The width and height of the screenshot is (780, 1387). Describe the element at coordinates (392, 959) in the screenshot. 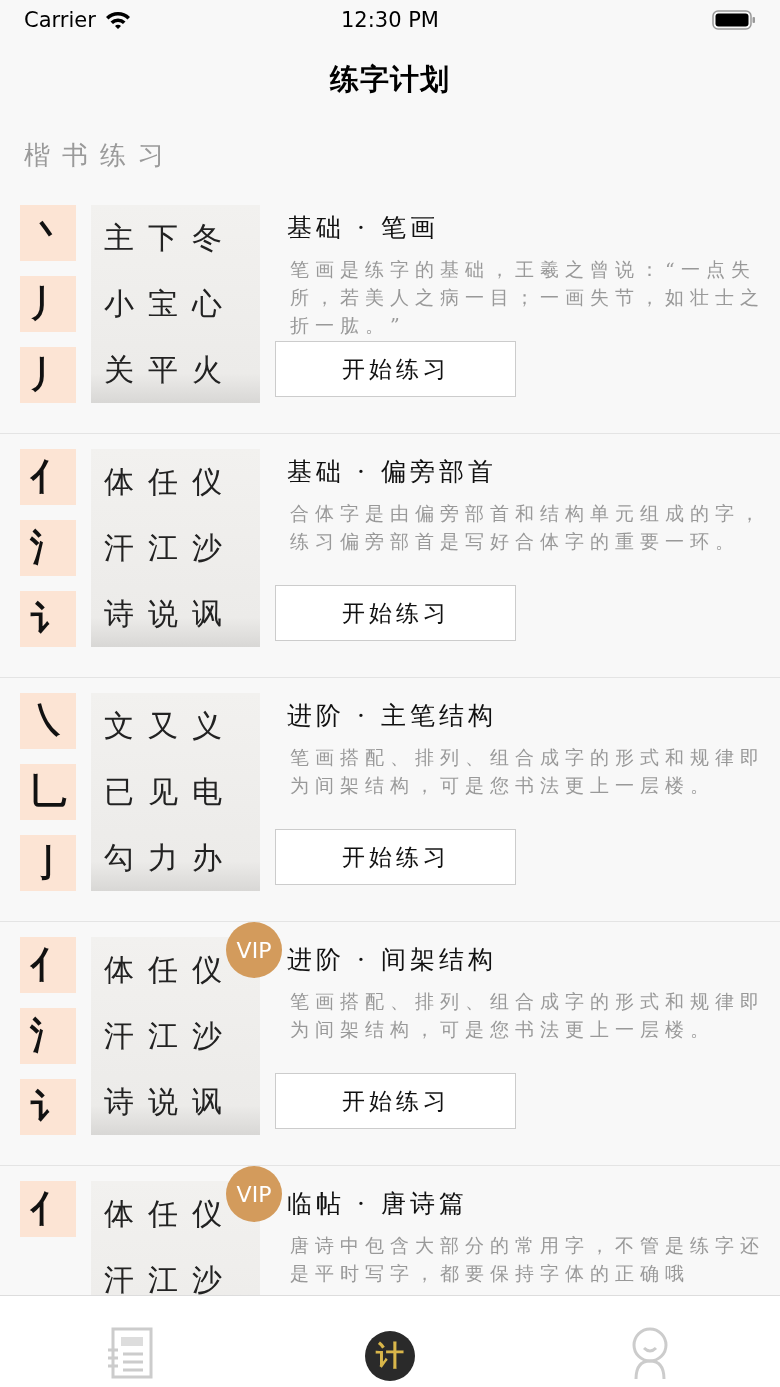

I see `lesson-title: 进阶 · 间架结构` at that location.